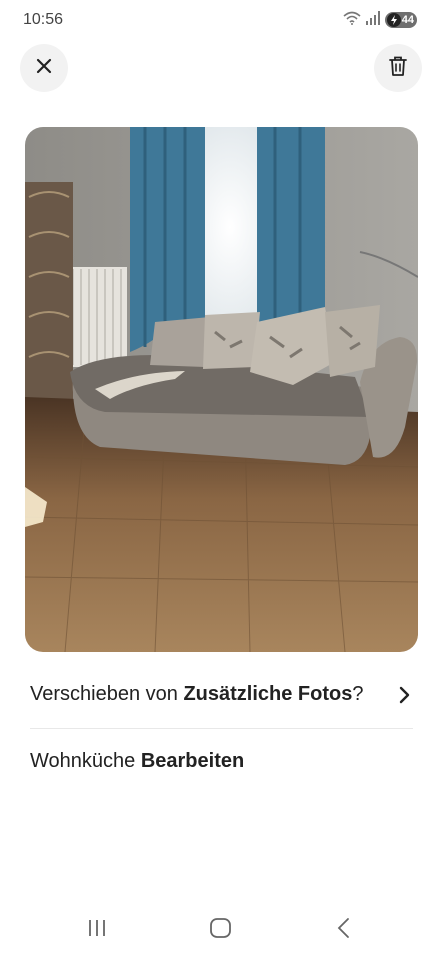 The height and width of the screenshot is (960, 443). Describe the element at coordinates (373, 20) in the screenshot. I see `signal-icon` at that location.